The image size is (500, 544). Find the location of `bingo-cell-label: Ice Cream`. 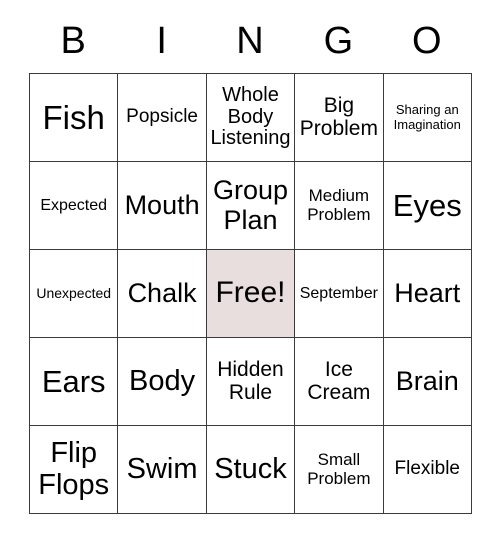

bingo-cell-label: Ice Cream is located at coordinates (339, 380).